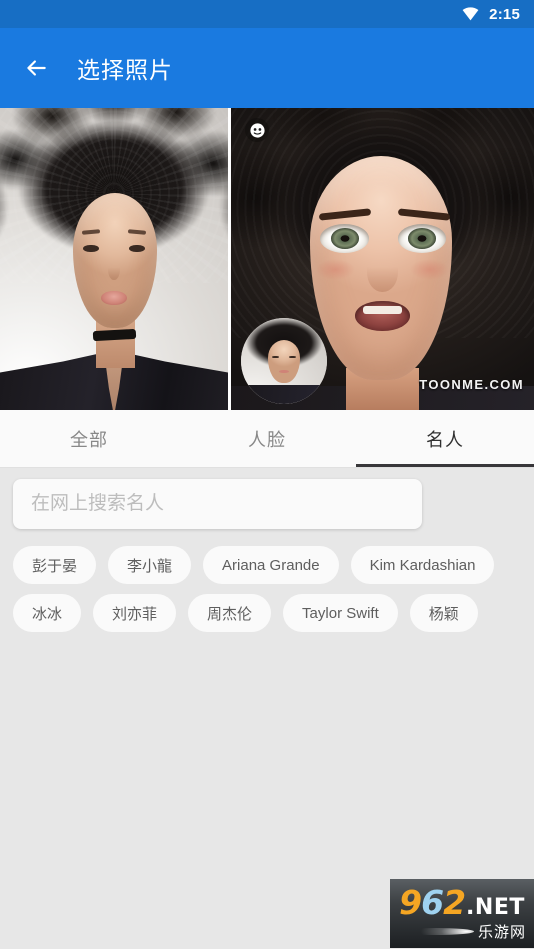  I want to click on chip-celebrity: Taylor Swift, so click(340, 613).